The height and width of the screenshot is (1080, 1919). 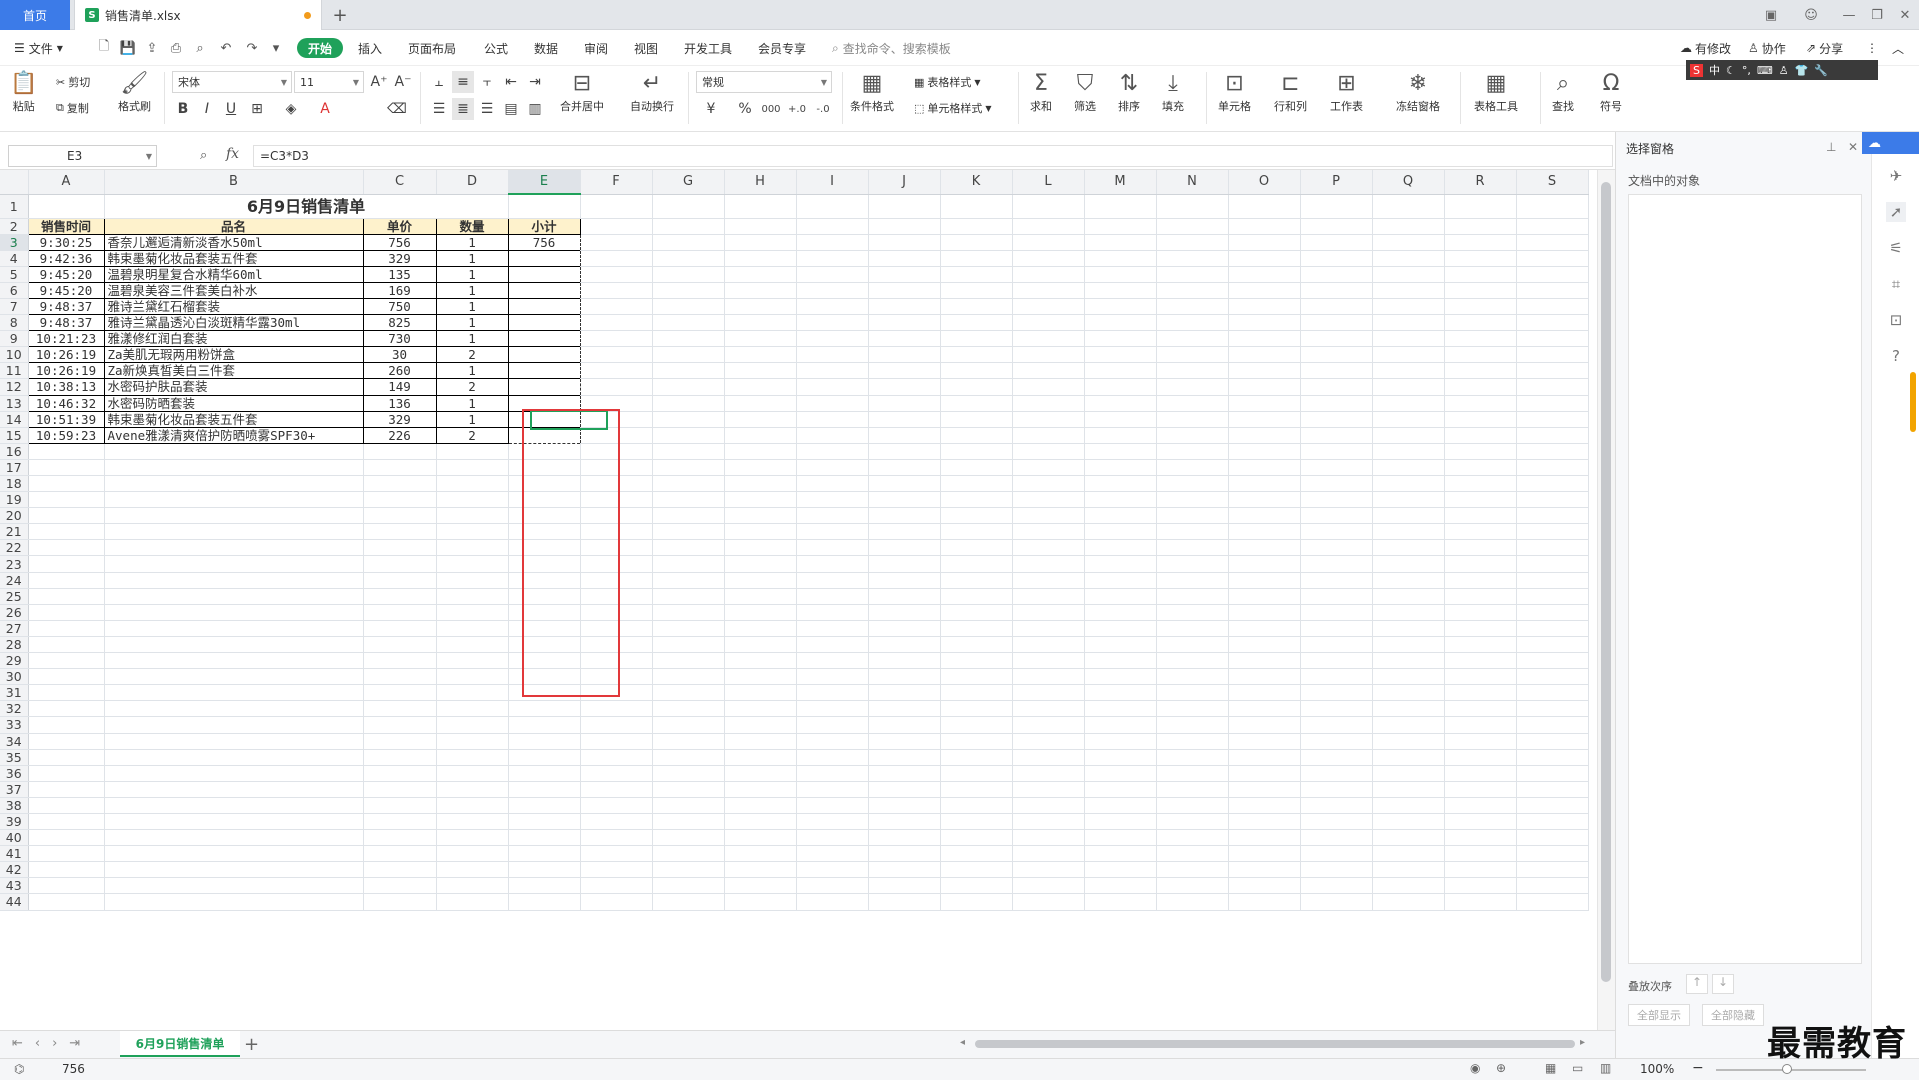 I want to click on row-header: 27, so click(x=14, y=628).